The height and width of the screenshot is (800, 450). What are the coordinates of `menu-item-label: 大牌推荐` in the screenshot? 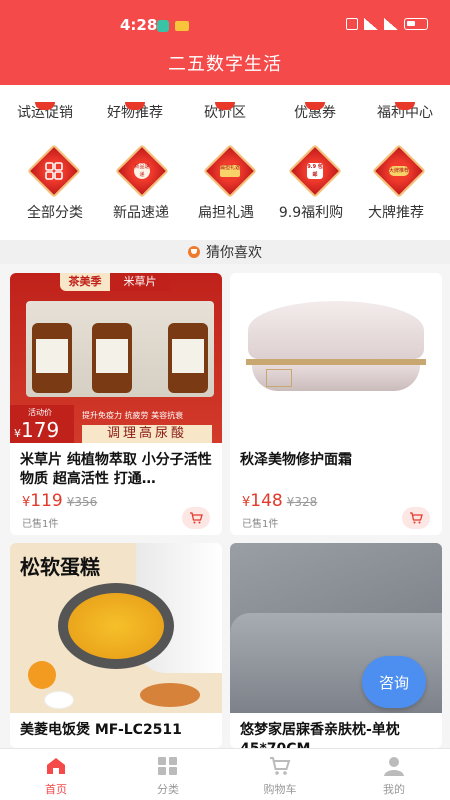 It's located at (396, 213).